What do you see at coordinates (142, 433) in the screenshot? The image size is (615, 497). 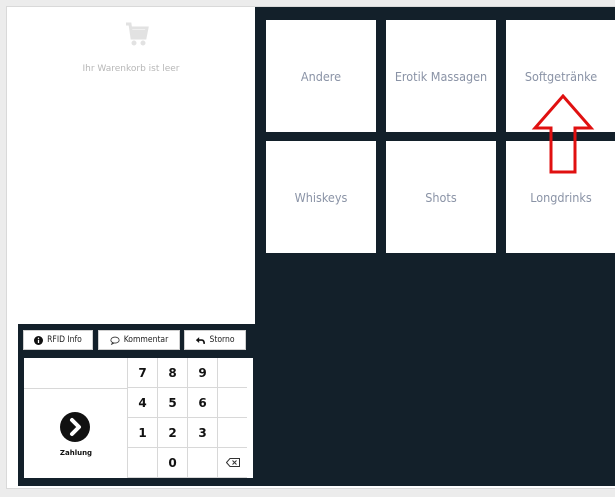 I see `key-1: 1` at bounding box center [142, 433].